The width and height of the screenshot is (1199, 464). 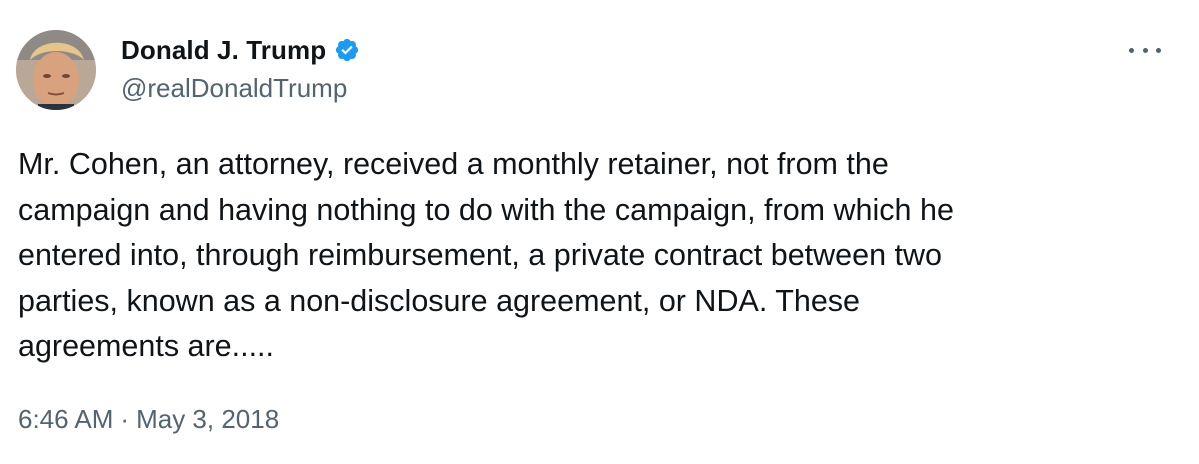 I want to click on avatar-image, so click(x=56, y=70).